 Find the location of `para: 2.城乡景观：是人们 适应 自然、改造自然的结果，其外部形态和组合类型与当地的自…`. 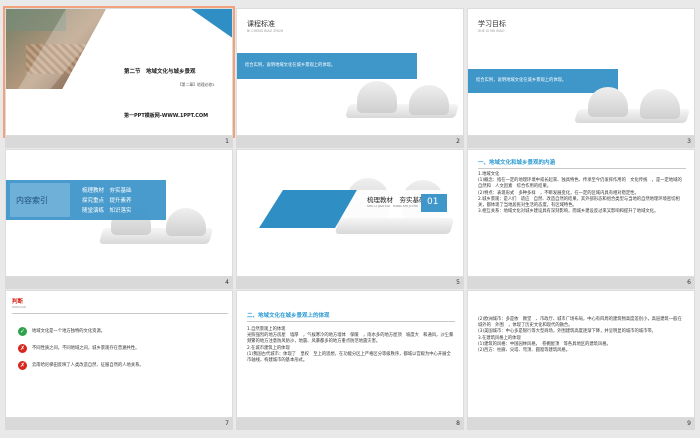

para: 2.城乡景观：是人们 适应 自然、改造自然的结果，其外部形态和组合类型与当地的自… is located at coordinates (579, 202).